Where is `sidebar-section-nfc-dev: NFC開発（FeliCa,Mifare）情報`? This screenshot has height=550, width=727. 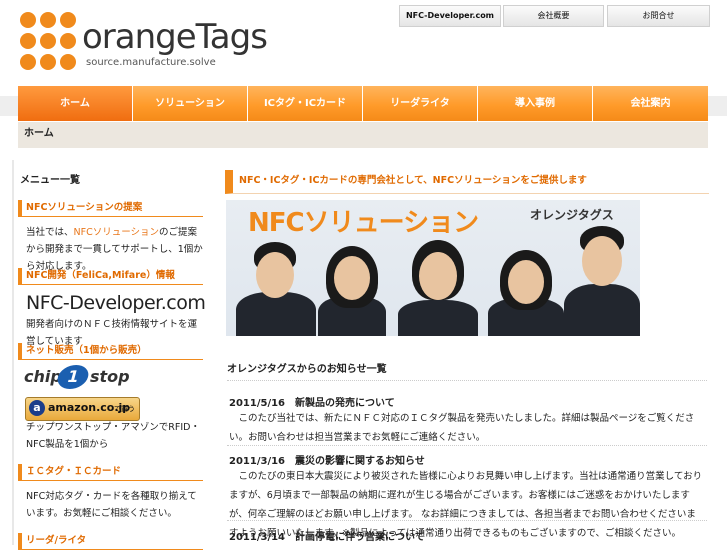 sidebar-section-nfc-dev: NFC開発（FeliCa,Mifare）情報 is located at coordinates (110, 276).